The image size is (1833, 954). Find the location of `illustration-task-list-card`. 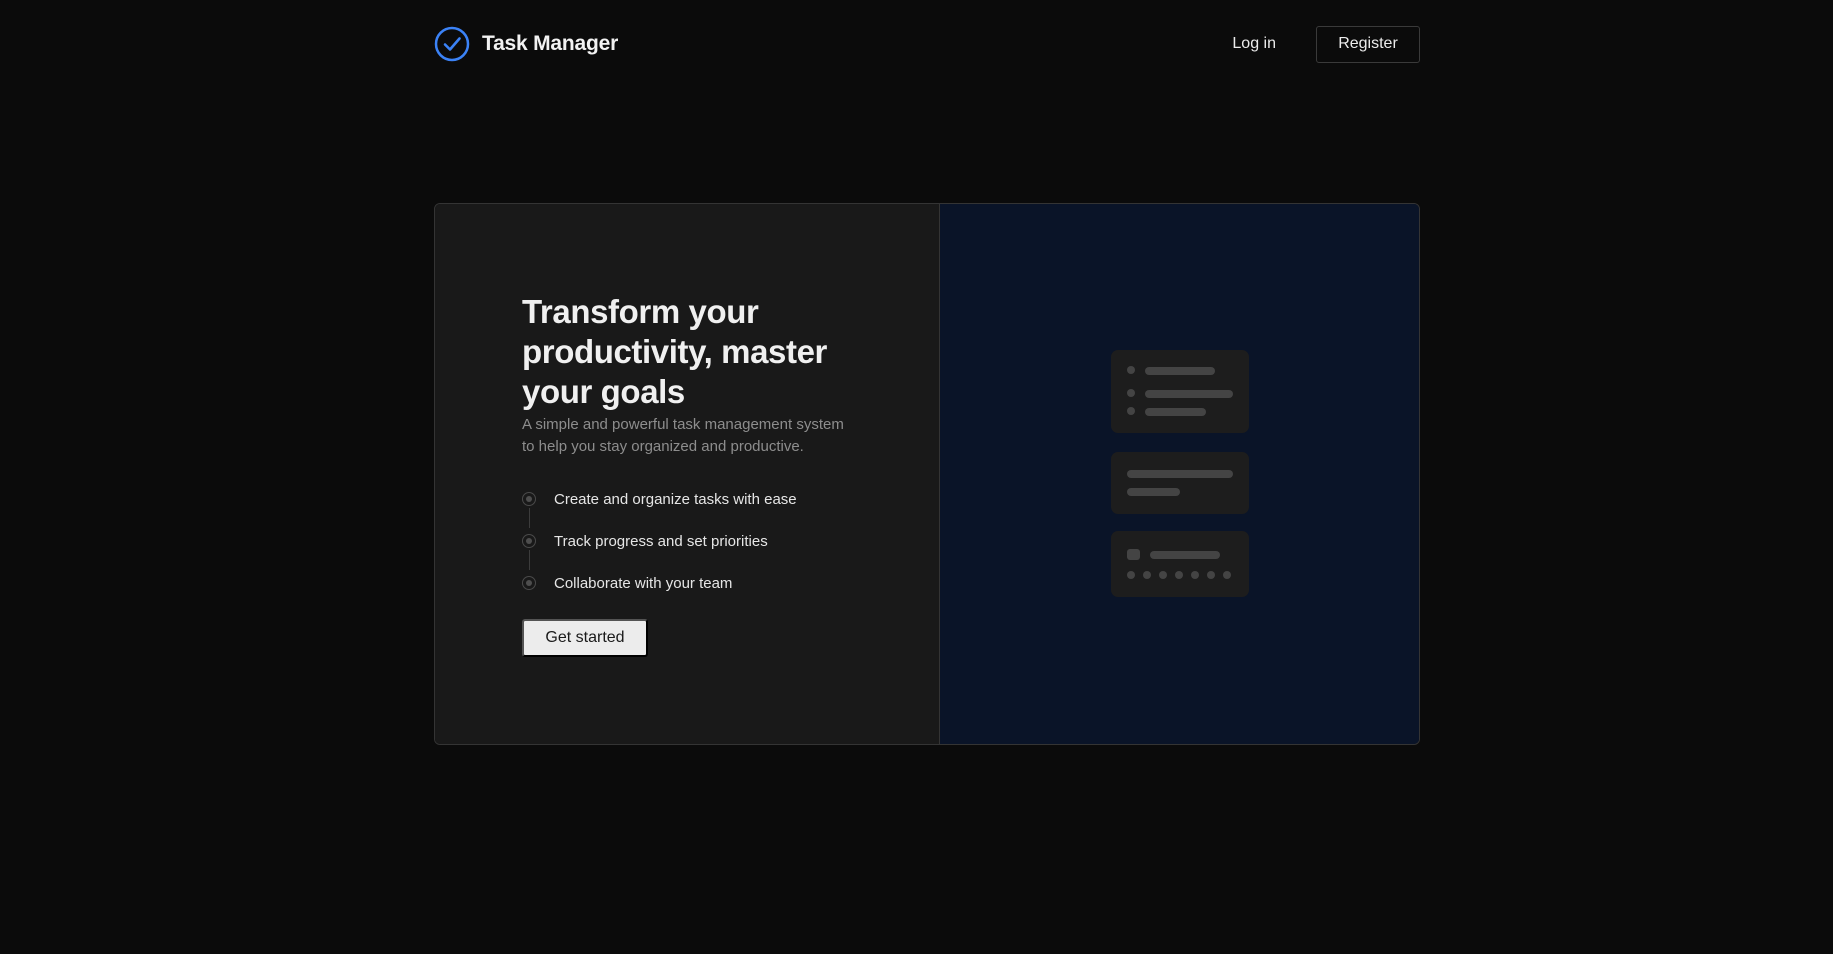

illustration-task-list-card is located at coordinates (1180, 391).